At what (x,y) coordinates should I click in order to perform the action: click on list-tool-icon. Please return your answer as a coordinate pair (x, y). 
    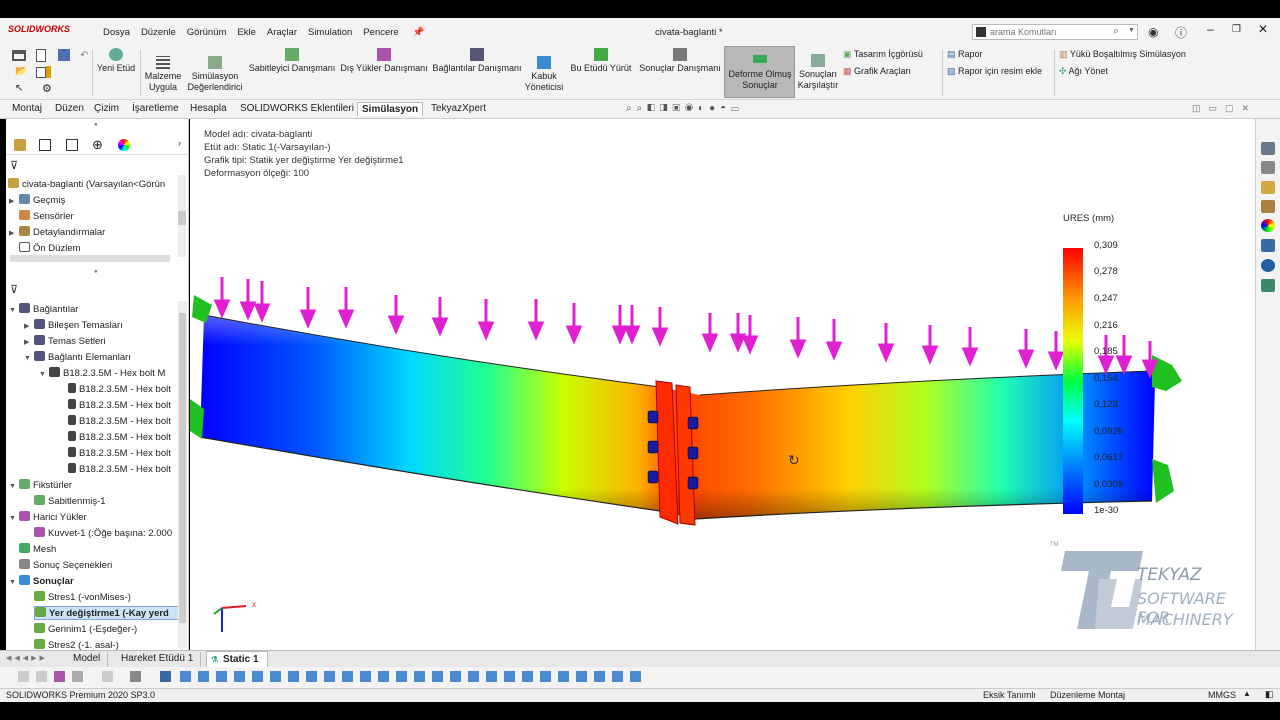
    Looking at the image, I should click on (365, 676).